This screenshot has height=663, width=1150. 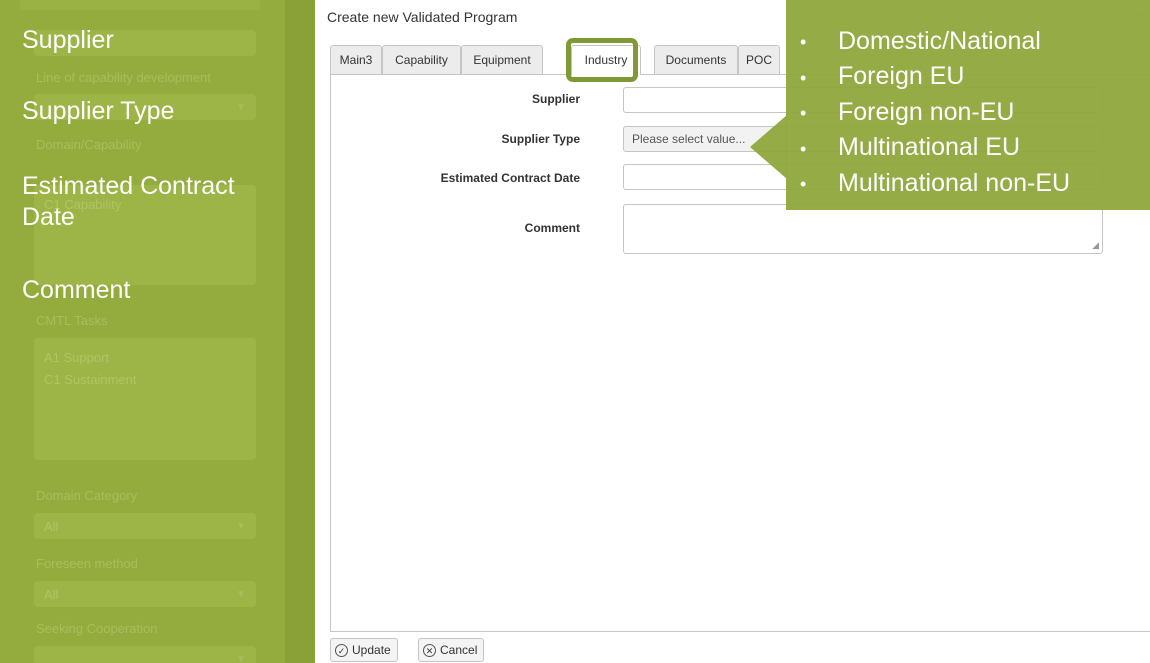 I want to click on cancel-button: ✕ Cancel, so click(x=451, y=650).